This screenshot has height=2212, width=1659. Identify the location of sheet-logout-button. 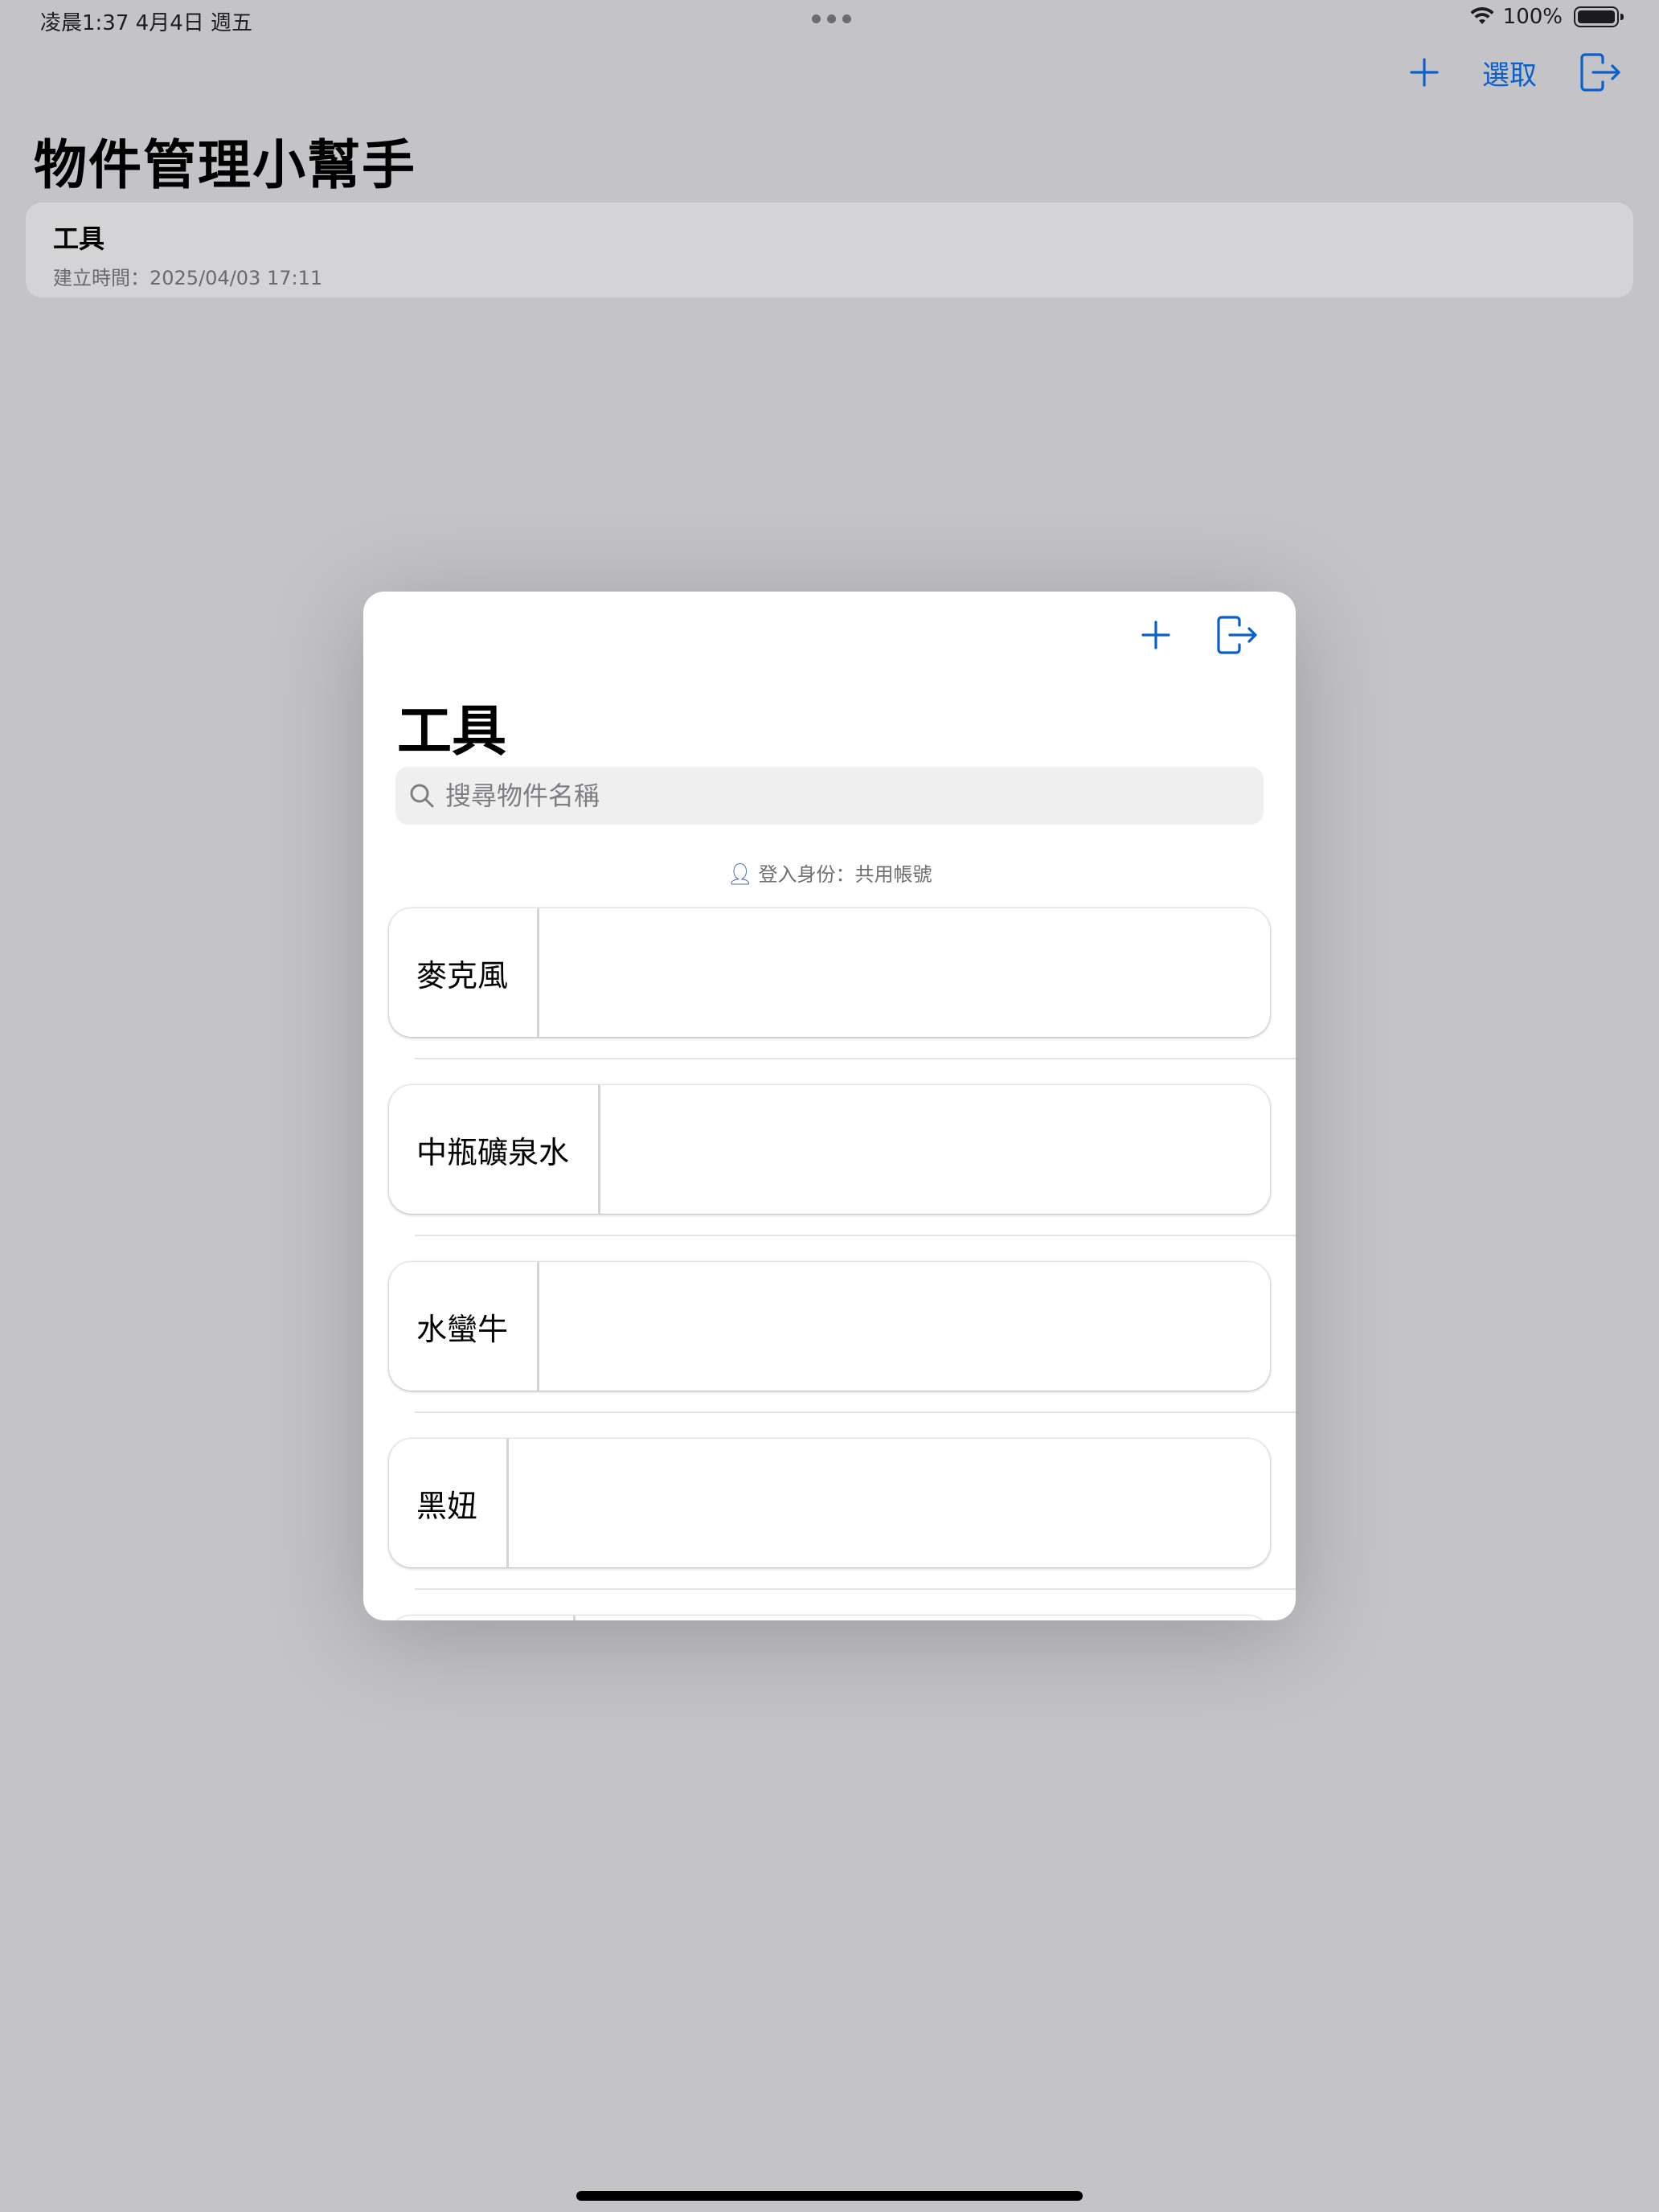
(1237, 635).